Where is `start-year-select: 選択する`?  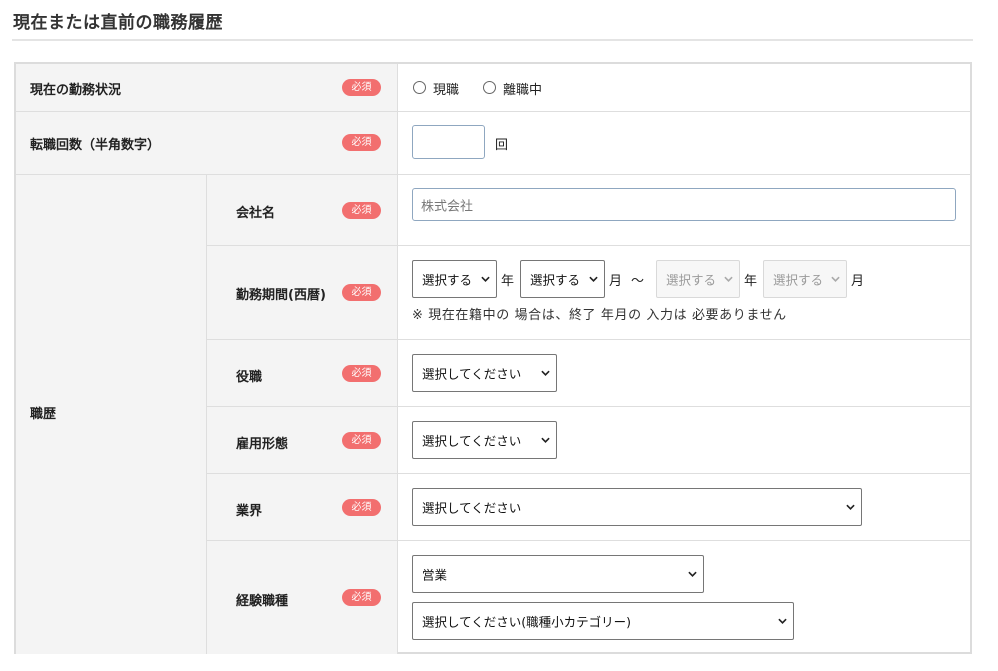
start-year-select: 選択する is located at coordinates (454, 279).